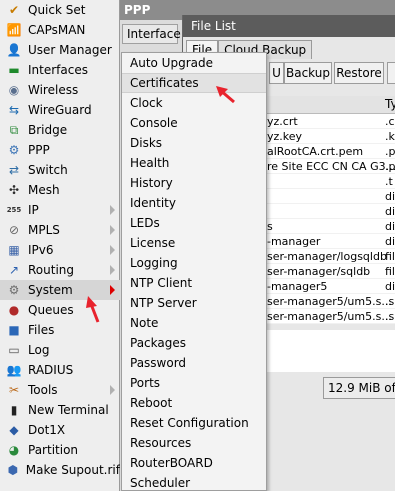  What do you see at coordinates (60, 170) in the screenshot?
I see `menu-item-switch: ⇄ Switch` at bounding box center [60, 170].